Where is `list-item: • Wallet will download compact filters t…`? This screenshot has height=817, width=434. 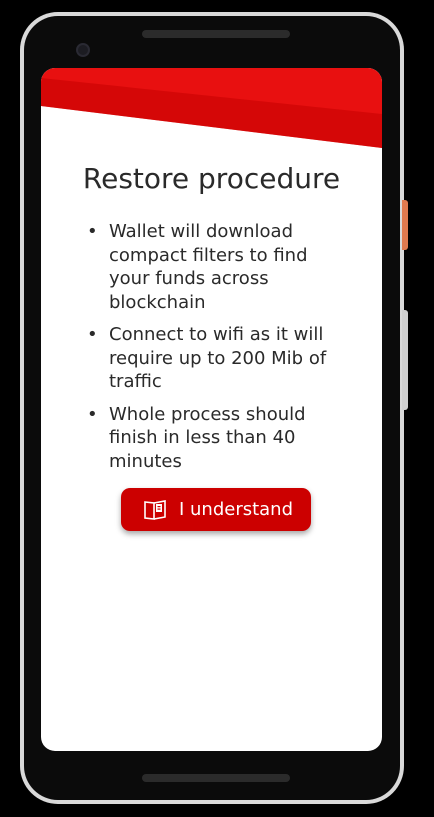
list-item: • Wallet will download compact filters t… is located at coordinates (212, 267).